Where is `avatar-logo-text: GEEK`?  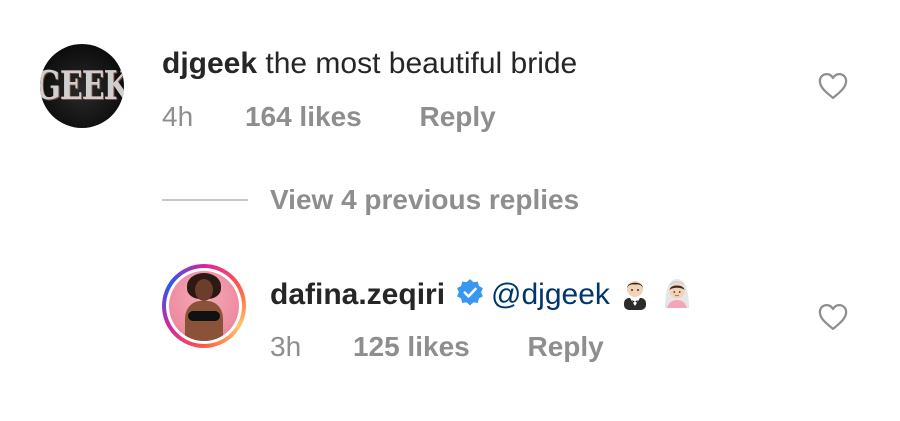
avatar-logo-text: GEEK is located at coordinates (82, 86).